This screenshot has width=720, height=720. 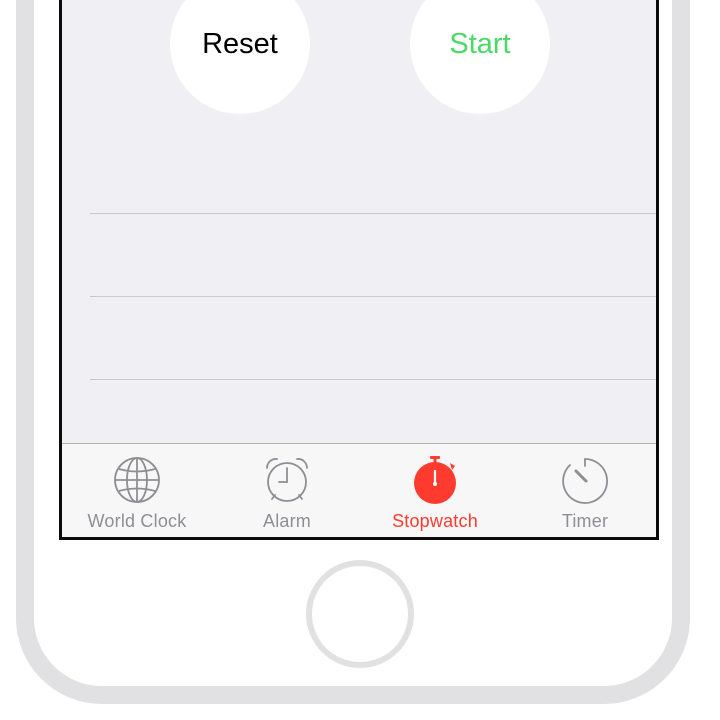 What do you see at coordinates (240, 57) in the screenshot?
I see `reset-button: Reset` at bounding box center [240, 57].